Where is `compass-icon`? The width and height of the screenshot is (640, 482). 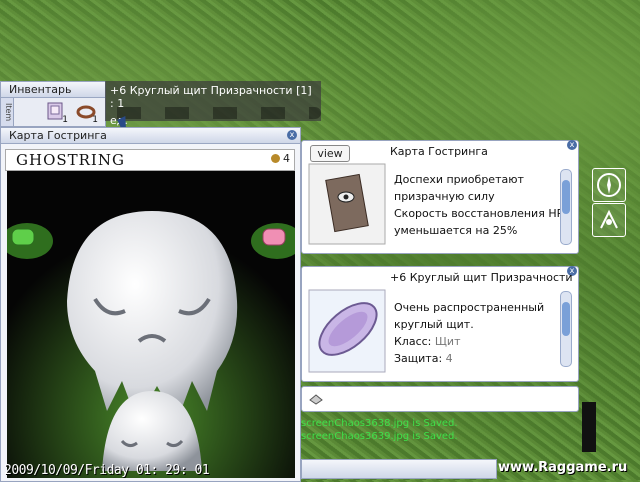 compass-icon is located at coordinates (609, 185).